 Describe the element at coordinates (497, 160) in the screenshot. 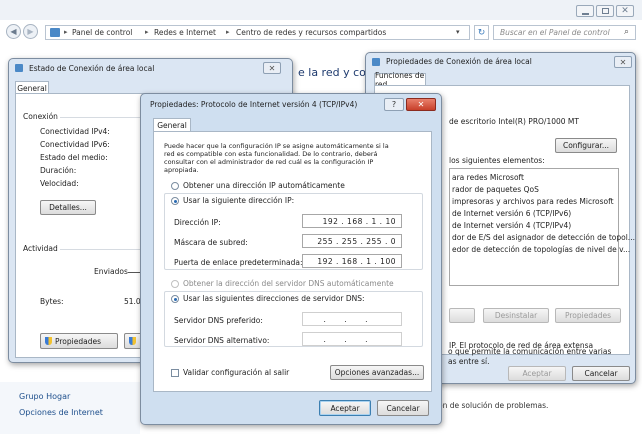

I see `uses-items-label: los siguientes elementos:` at that location.